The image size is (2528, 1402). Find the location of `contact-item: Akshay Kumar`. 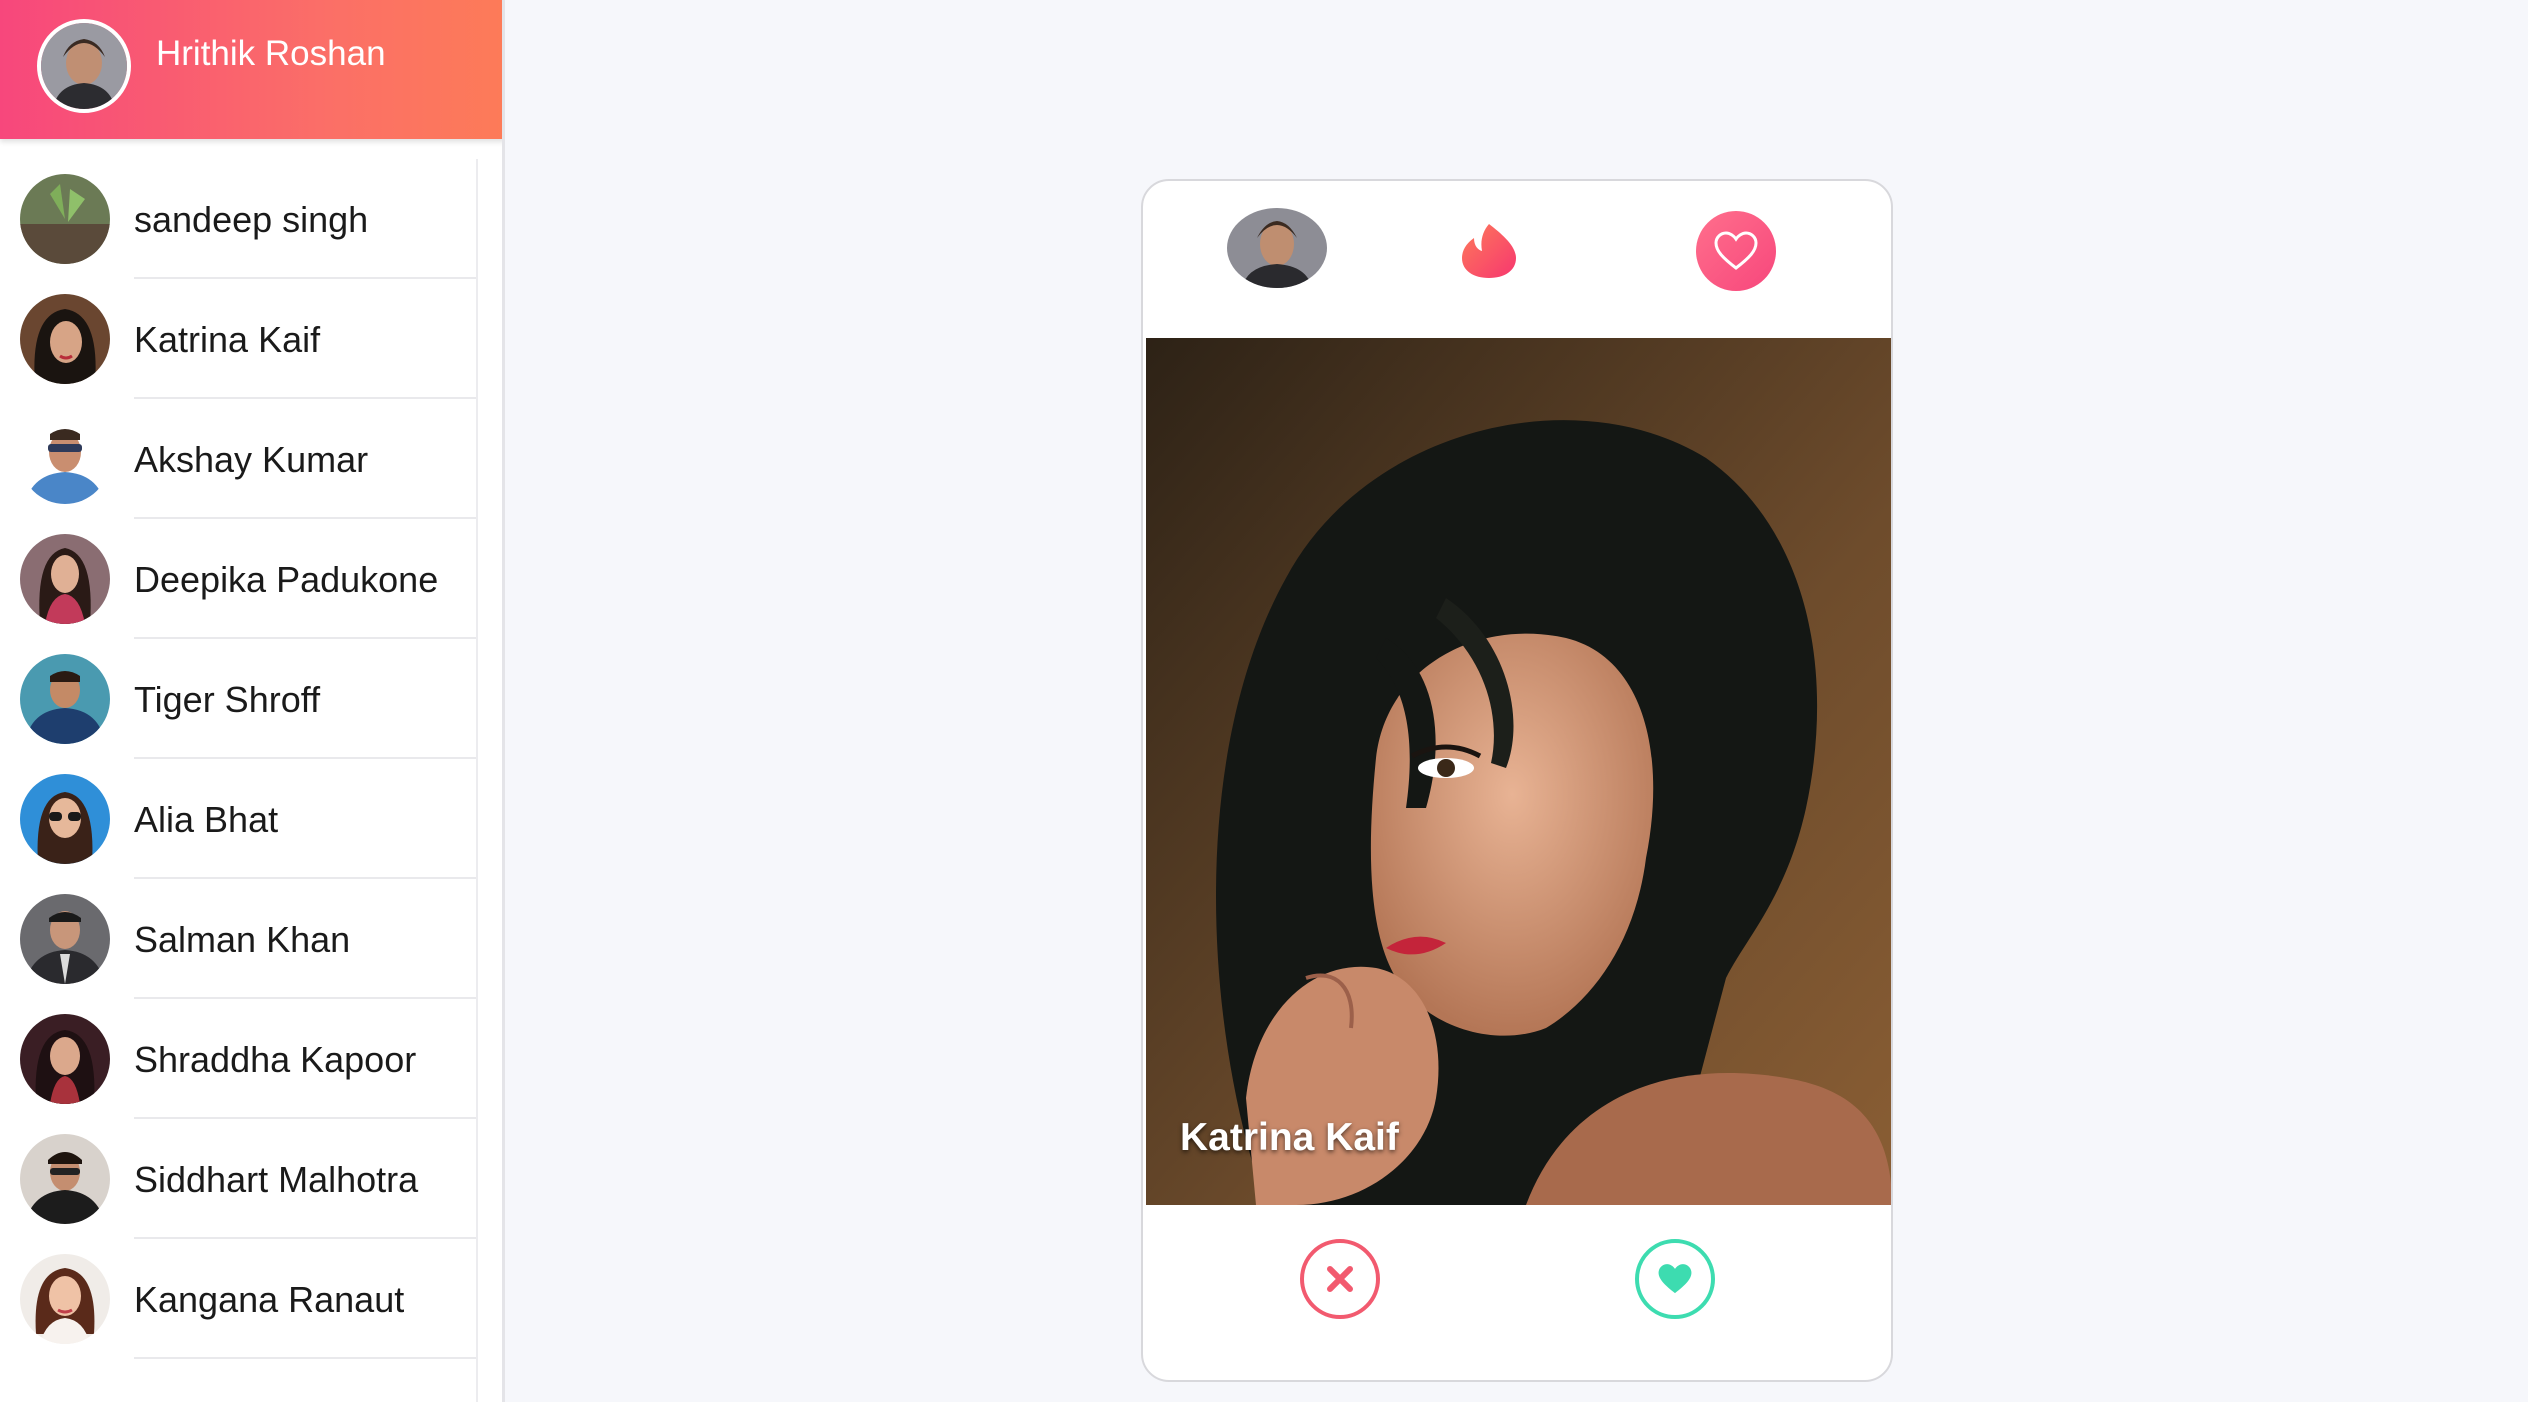

contact-item: Akshay Kumar is located at coordinates (238, 459).